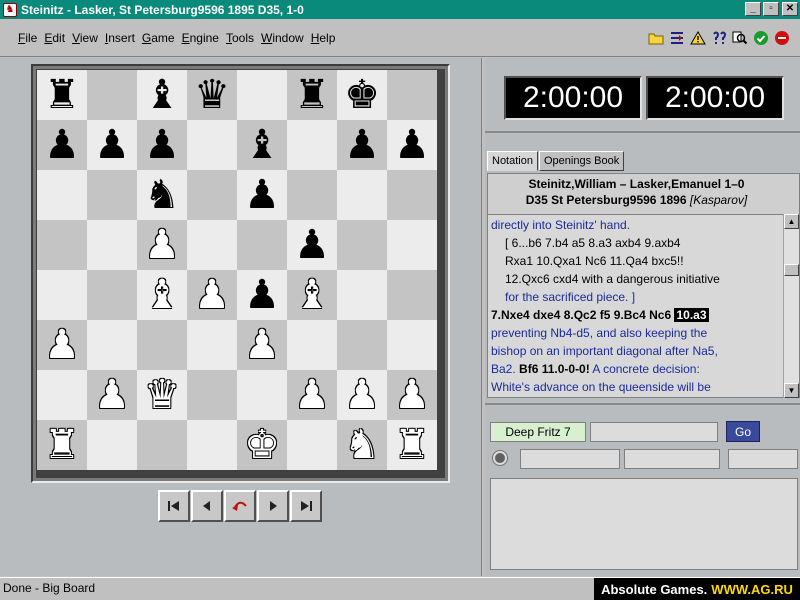 This screenshot has width=800, height=600. I want to click on menu-insert: Insert, so click(120, 38).